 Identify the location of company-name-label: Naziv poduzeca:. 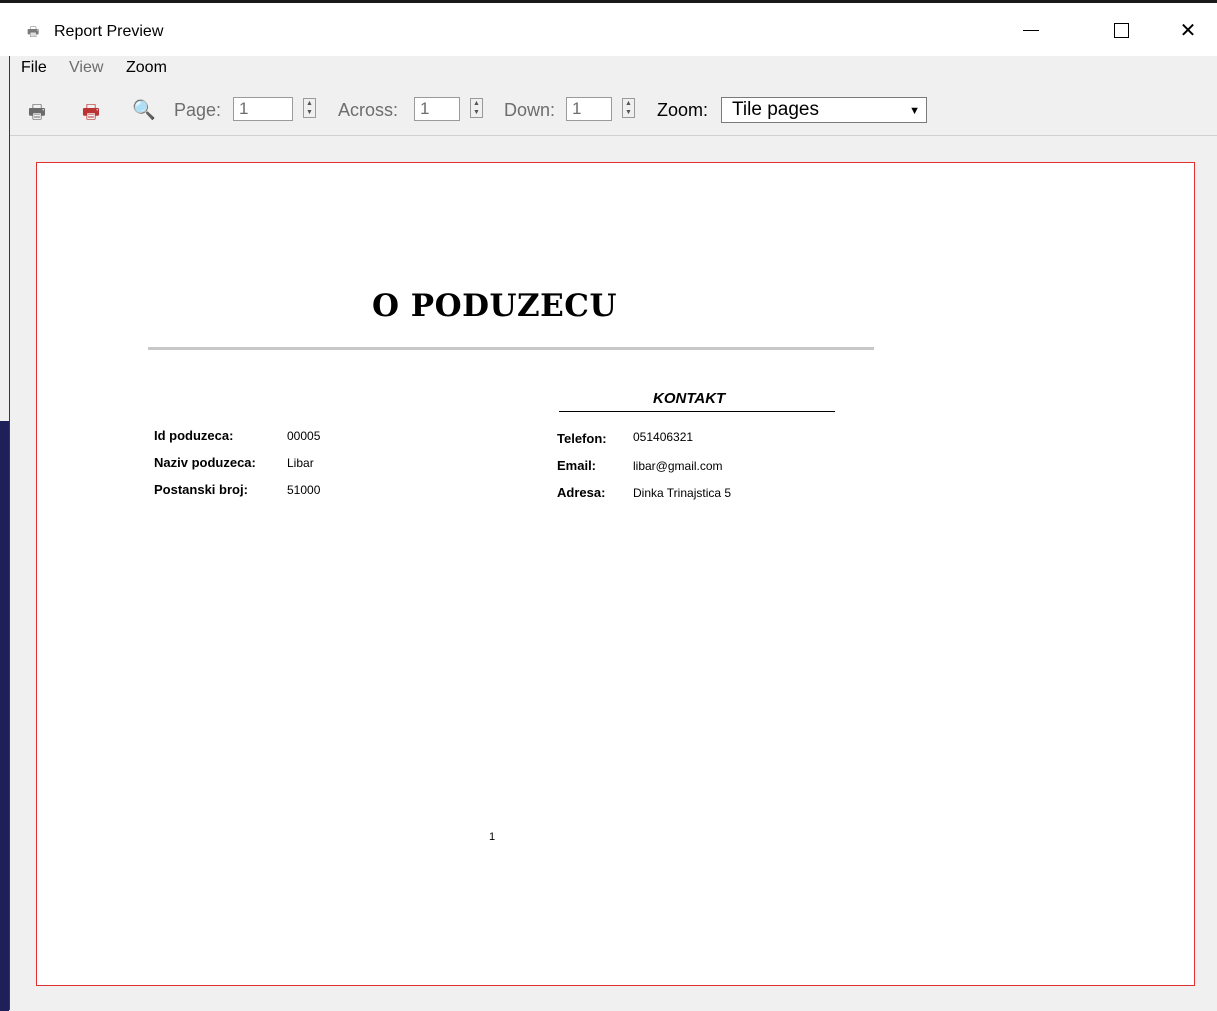
(205, 462).